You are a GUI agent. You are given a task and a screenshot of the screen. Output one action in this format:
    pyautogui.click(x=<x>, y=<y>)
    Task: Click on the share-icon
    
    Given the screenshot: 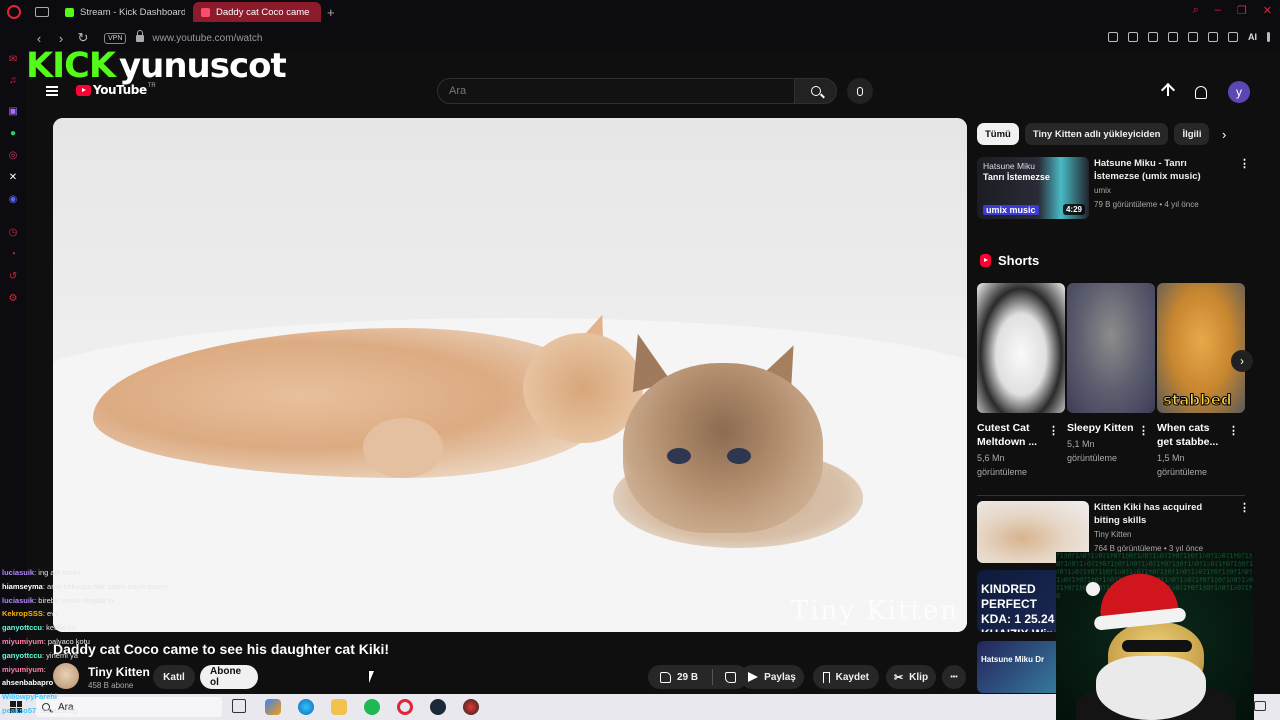 What is the action you would take?
    pyautogui.click(x=753, y=677)
    